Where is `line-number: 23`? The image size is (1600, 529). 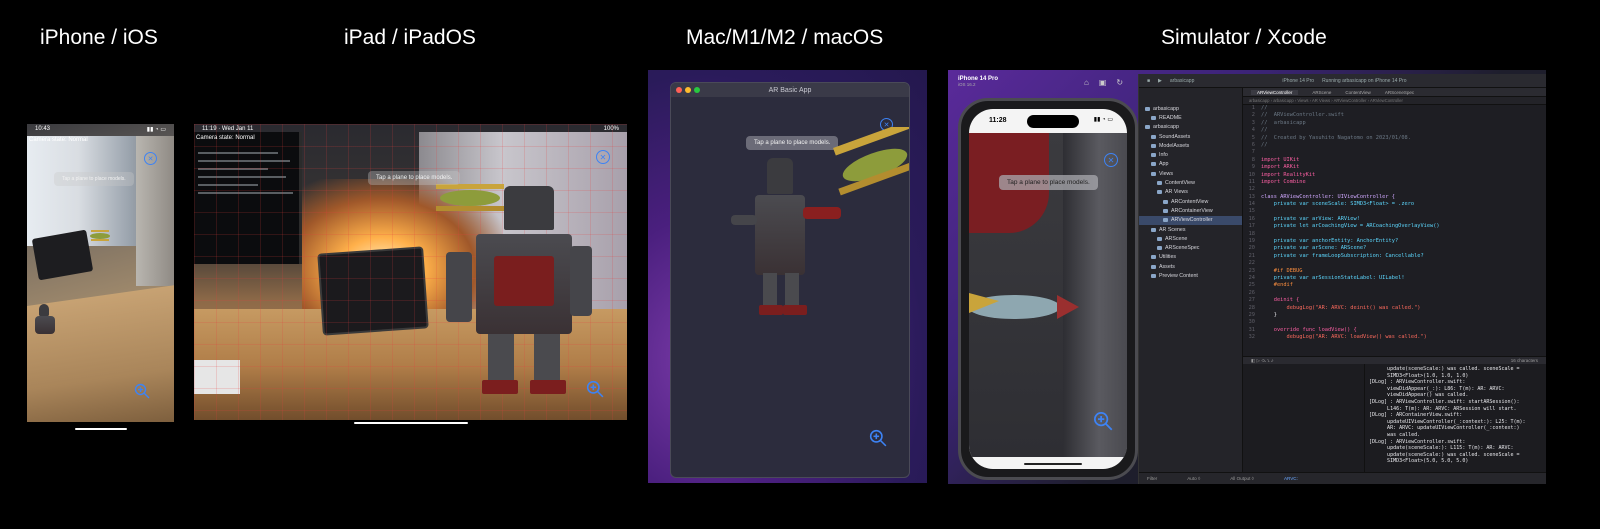
line-number: 23 is located at coordinates (1251, 270).